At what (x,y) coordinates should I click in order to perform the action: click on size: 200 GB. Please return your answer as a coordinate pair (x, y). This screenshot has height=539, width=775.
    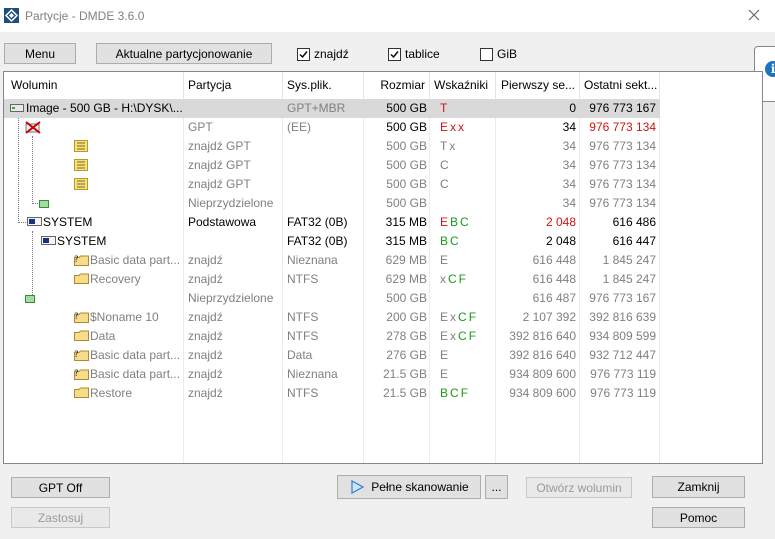
    Looking at the image, I should click on (406, 317).